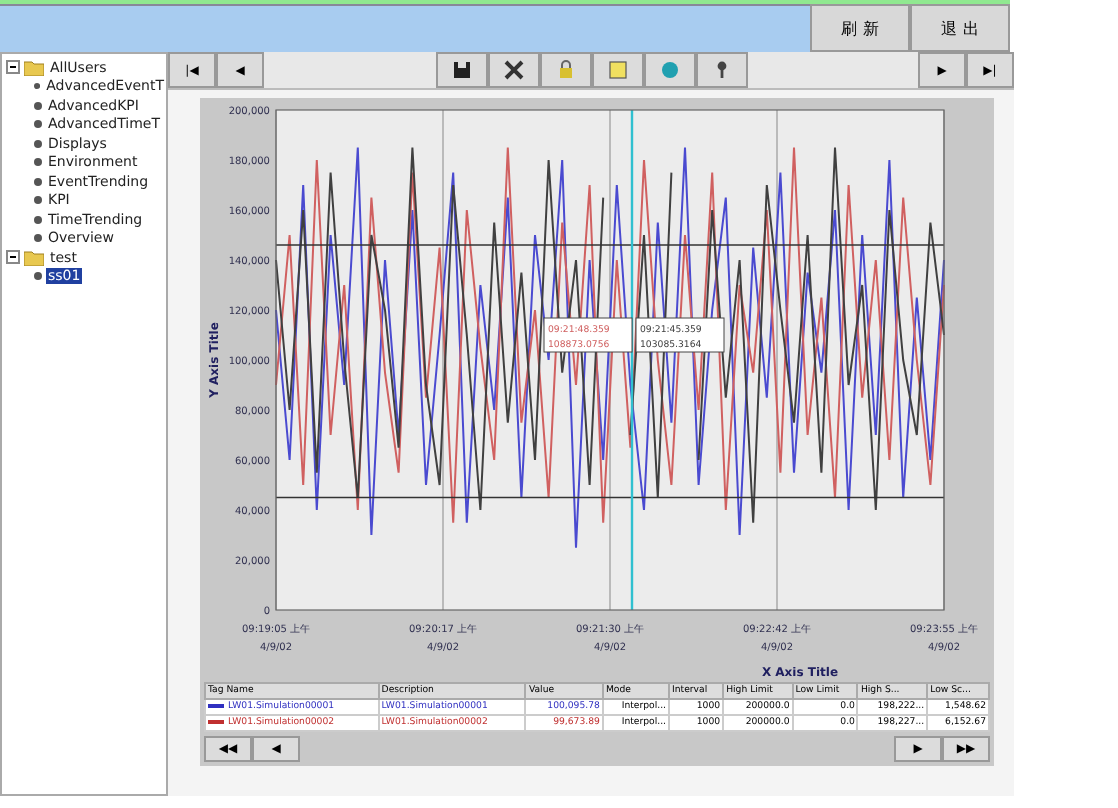  I want to click on cursor-line, so click(632, 360).